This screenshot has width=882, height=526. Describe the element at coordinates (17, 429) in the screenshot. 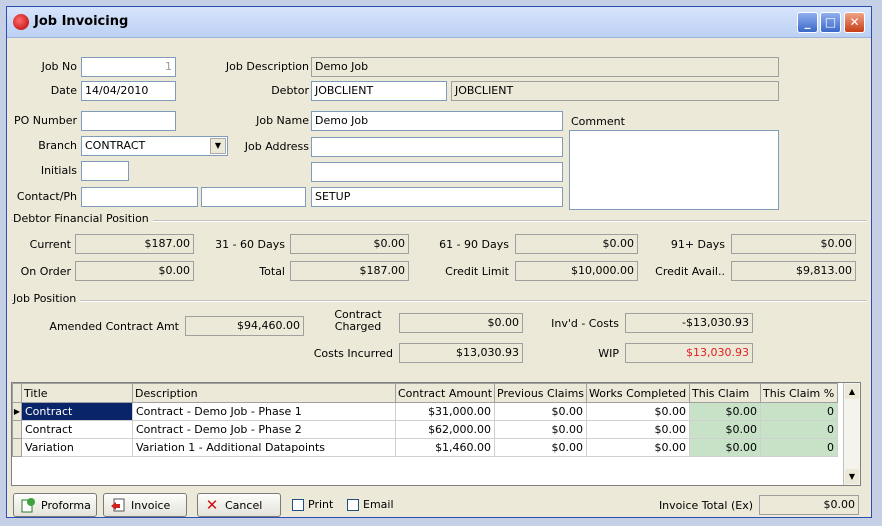

I see `row-indicator` at that location.